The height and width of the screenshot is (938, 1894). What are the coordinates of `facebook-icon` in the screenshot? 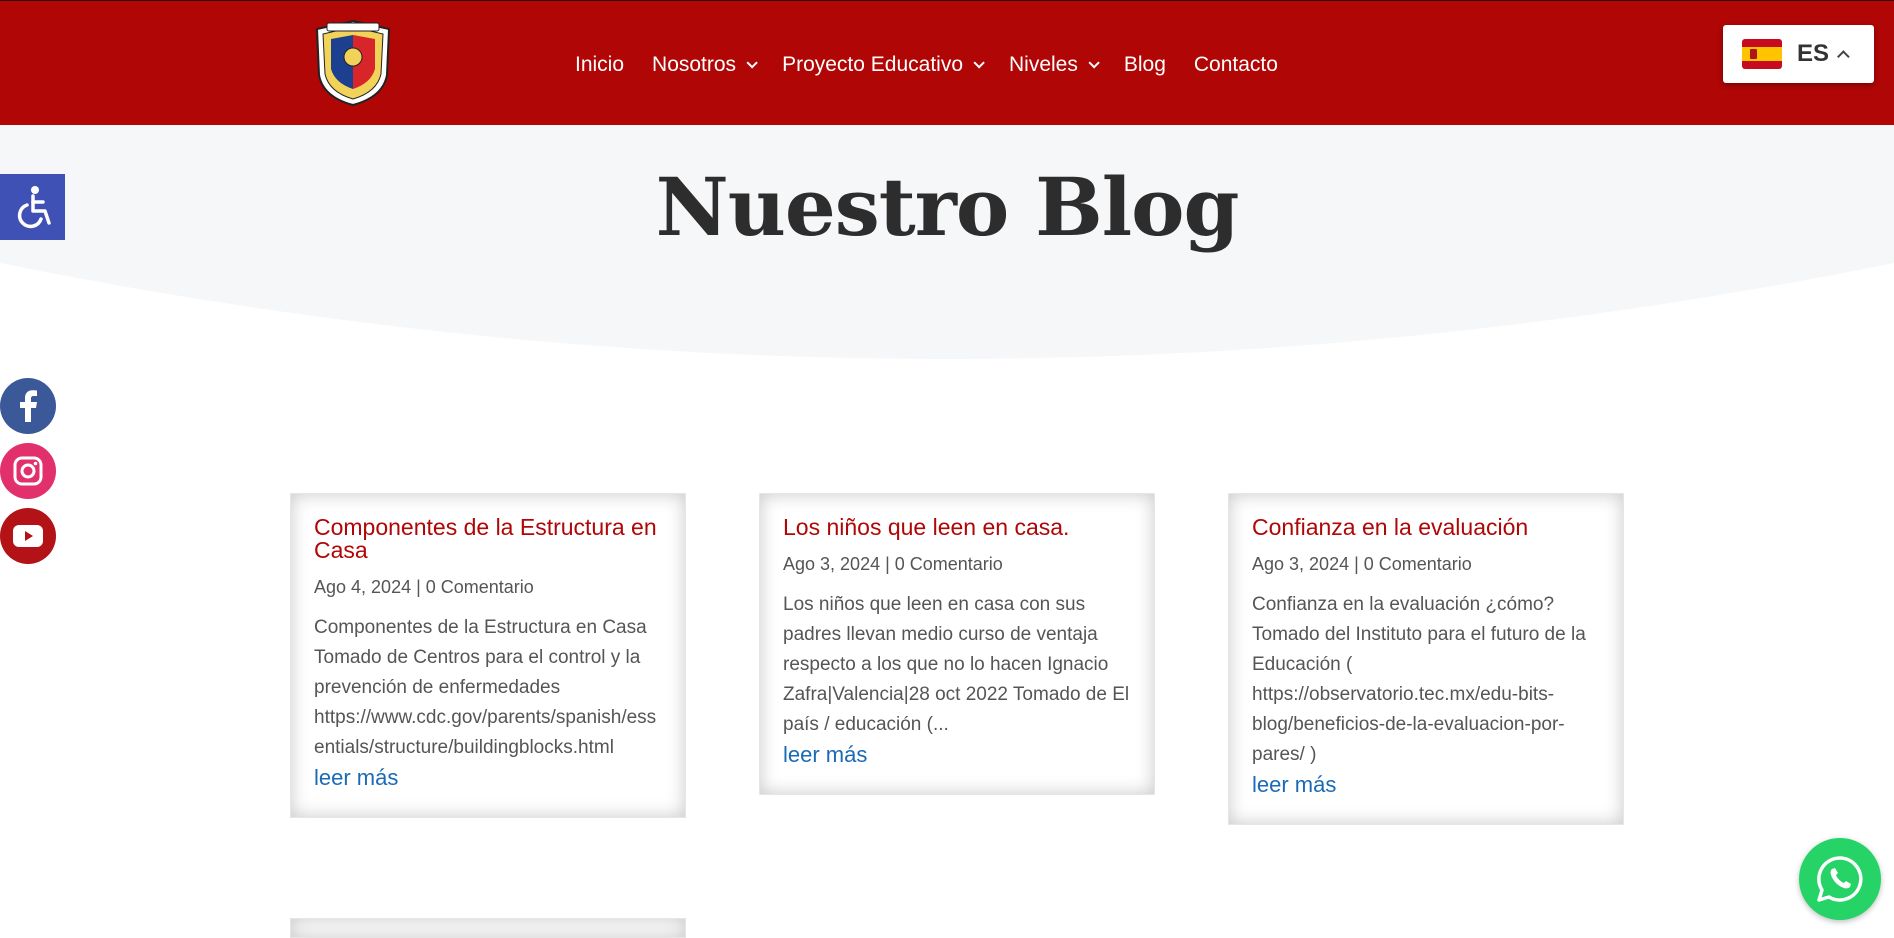 It's located at (28, 406).